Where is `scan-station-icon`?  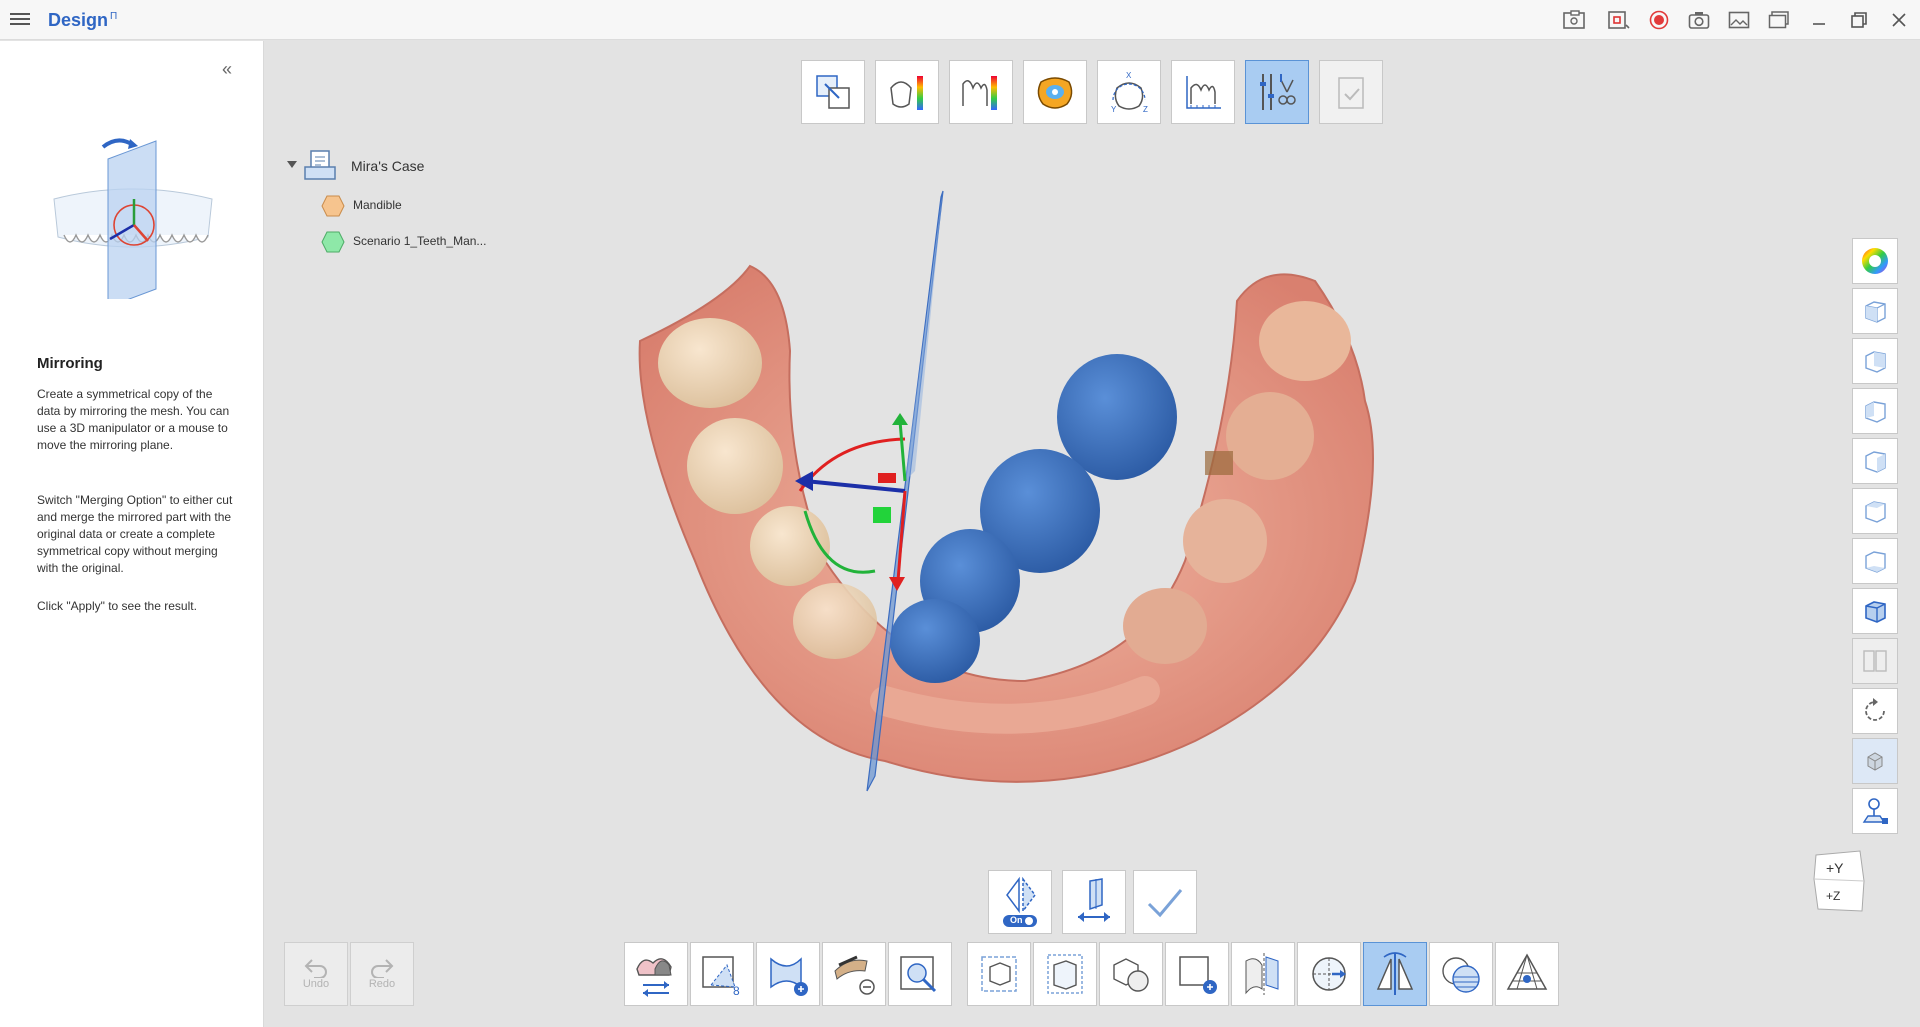
scan-station-icon is located at coordinates (1875, 811).